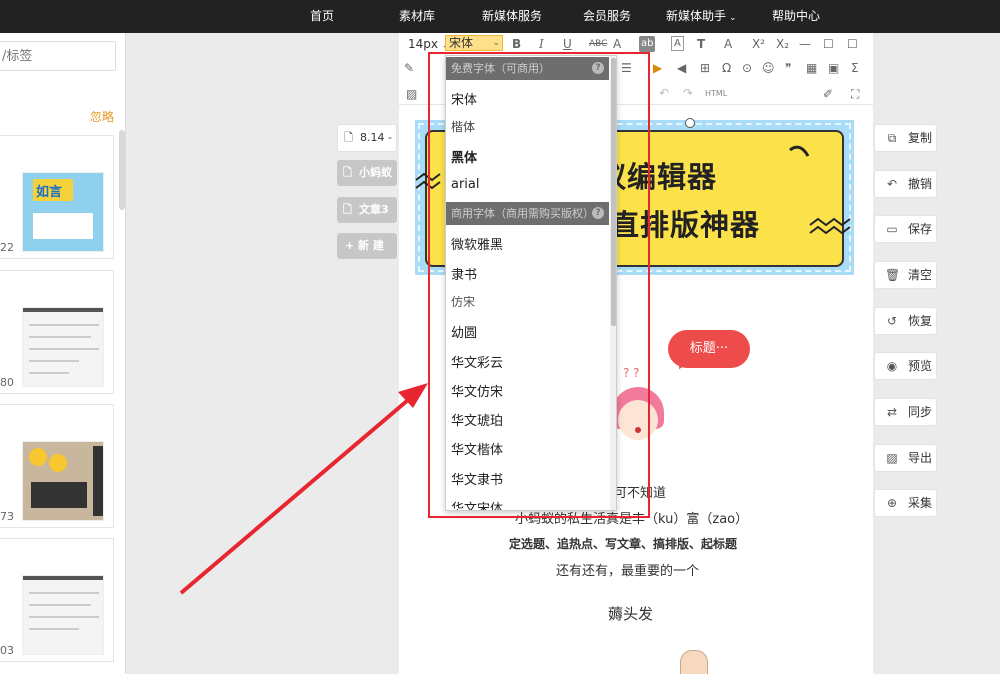 This screenshot has height=674, width=1000. I want to click on top-nav: 首页 素材库 新媒体服务 会员服务 新媒体助手 ⌄ 帮助中心, so click(500, 16).